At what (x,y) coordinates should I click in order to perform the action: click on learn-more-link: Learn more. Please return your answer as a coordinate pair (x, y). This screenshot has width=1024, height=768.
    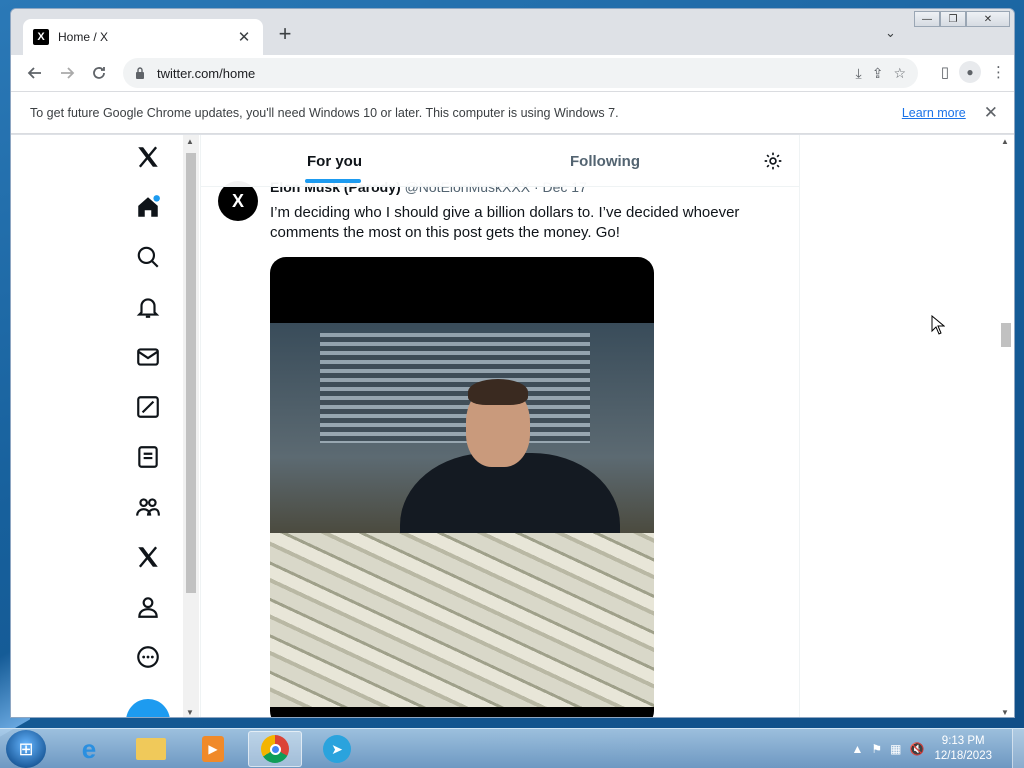
    Looking at the image, I should click on (934, 113).